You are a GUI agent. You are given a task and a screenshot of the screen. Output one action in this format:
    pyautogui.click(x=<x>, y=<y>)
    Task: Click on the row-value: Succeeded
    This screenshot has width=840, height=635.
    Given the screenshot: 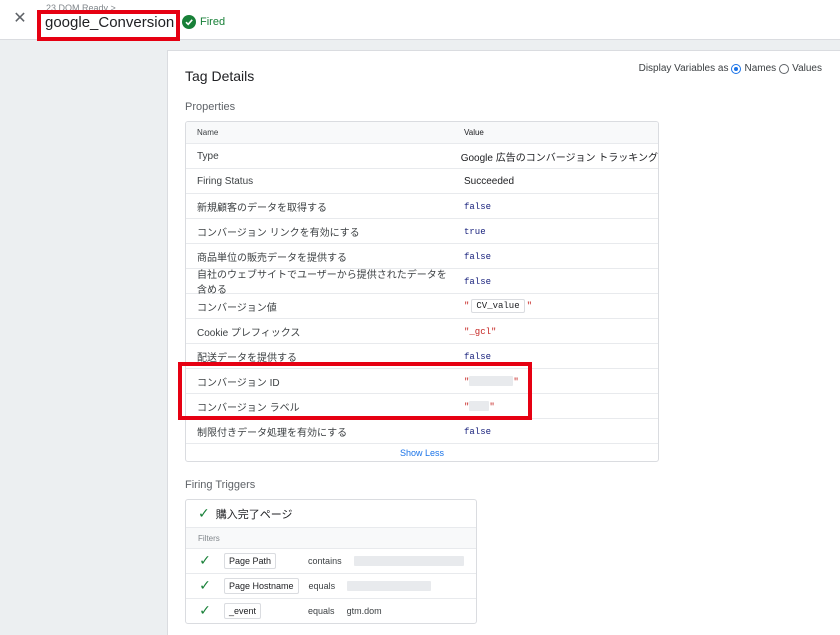 What is the action you would take?
    pyautogui.click(x=489, y=181)
    